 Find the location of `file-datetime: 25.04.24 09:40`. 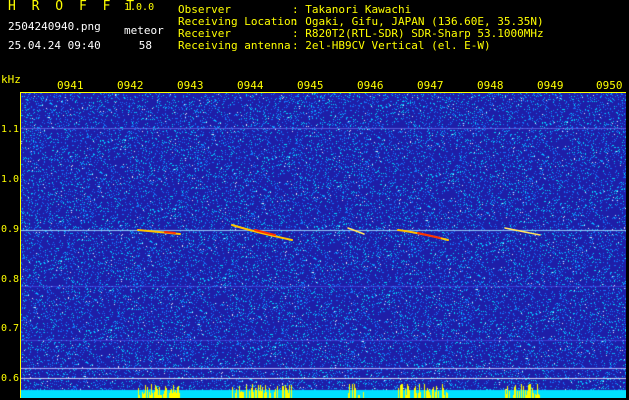

file-datetime: 25.04.24 09:40 is located at coordinates (54, 45).